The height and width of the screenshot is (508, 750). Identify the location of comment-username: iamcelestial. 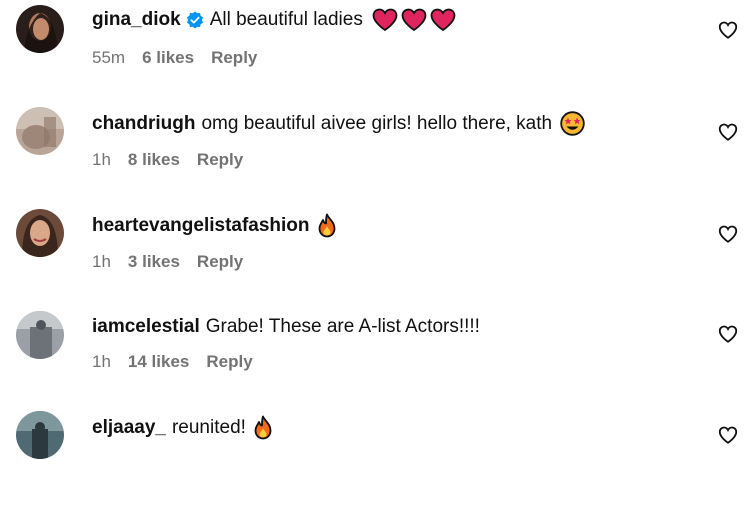
(146, 327).